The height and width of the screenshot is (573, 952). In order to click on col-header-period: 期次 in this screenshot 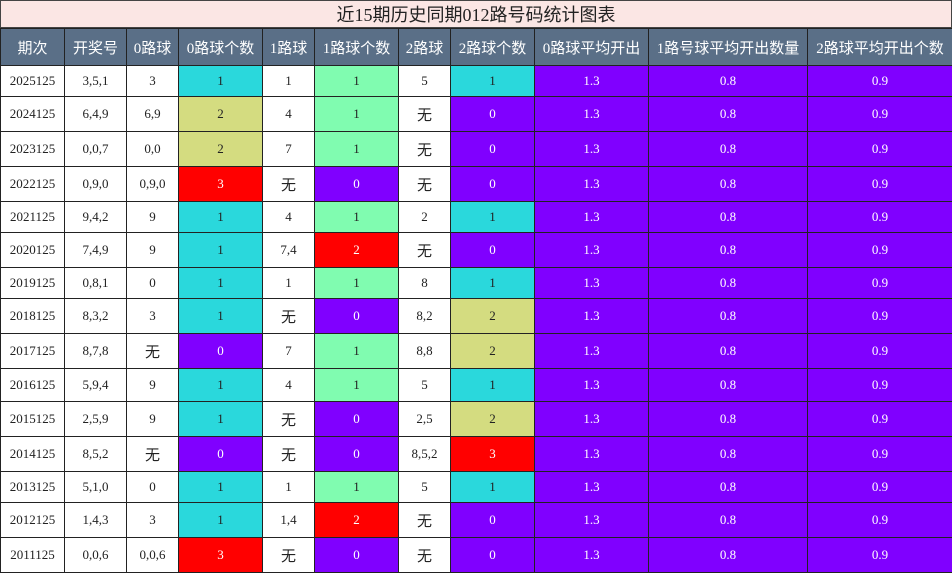, I will do `click(33, 47)`.